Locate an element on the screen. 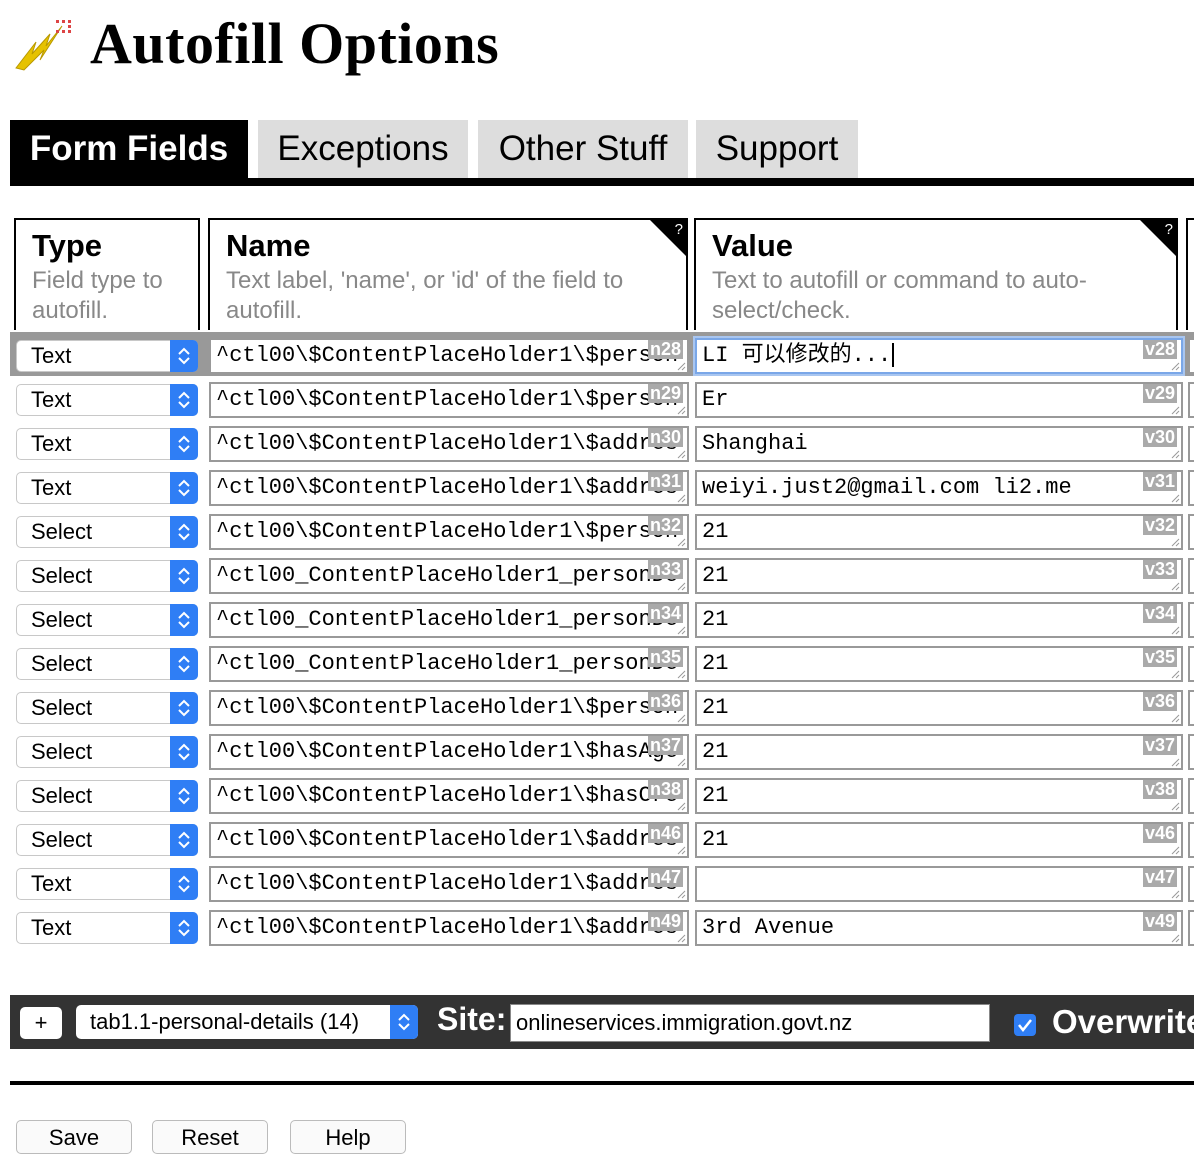  value-field: 3rd Avenue v49 is located at coordinates (939, 928).